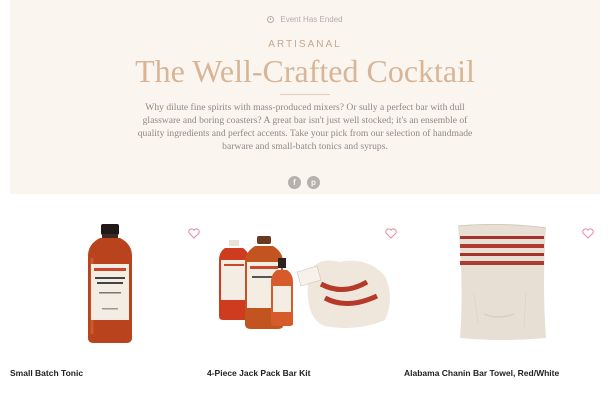 The width and height of the screenshot is (610, 400). Describe the element at coordinates (294, 182) in the screenshot. I see `facebook-share-icon: f` at that location.